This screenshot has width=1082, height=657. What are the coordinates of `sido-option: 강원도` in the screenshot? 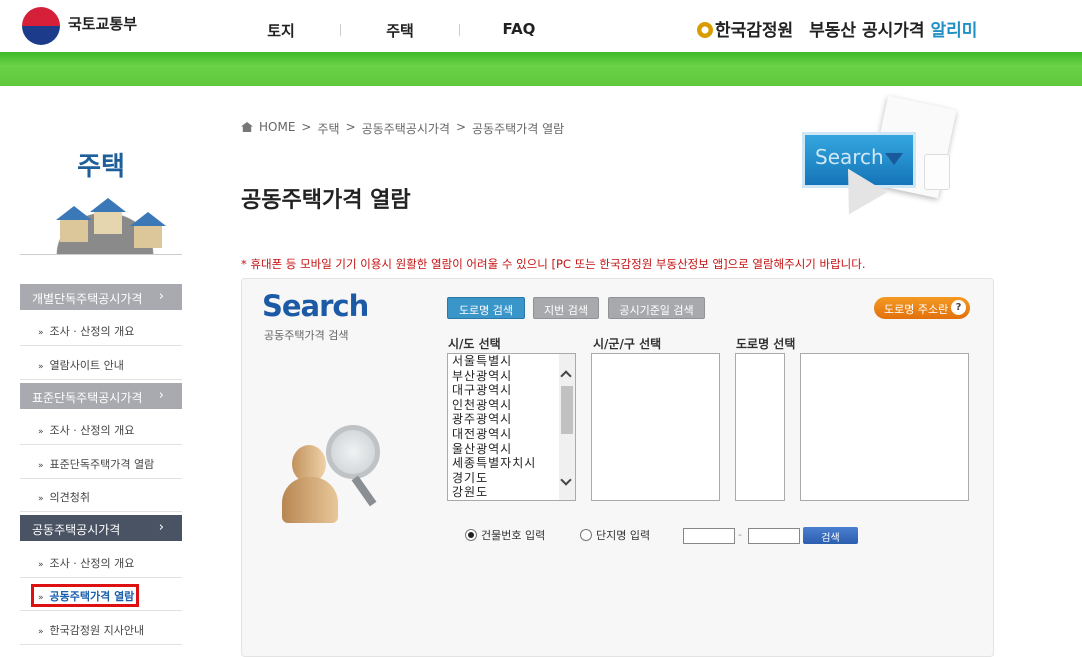 It's located at (494, 492).